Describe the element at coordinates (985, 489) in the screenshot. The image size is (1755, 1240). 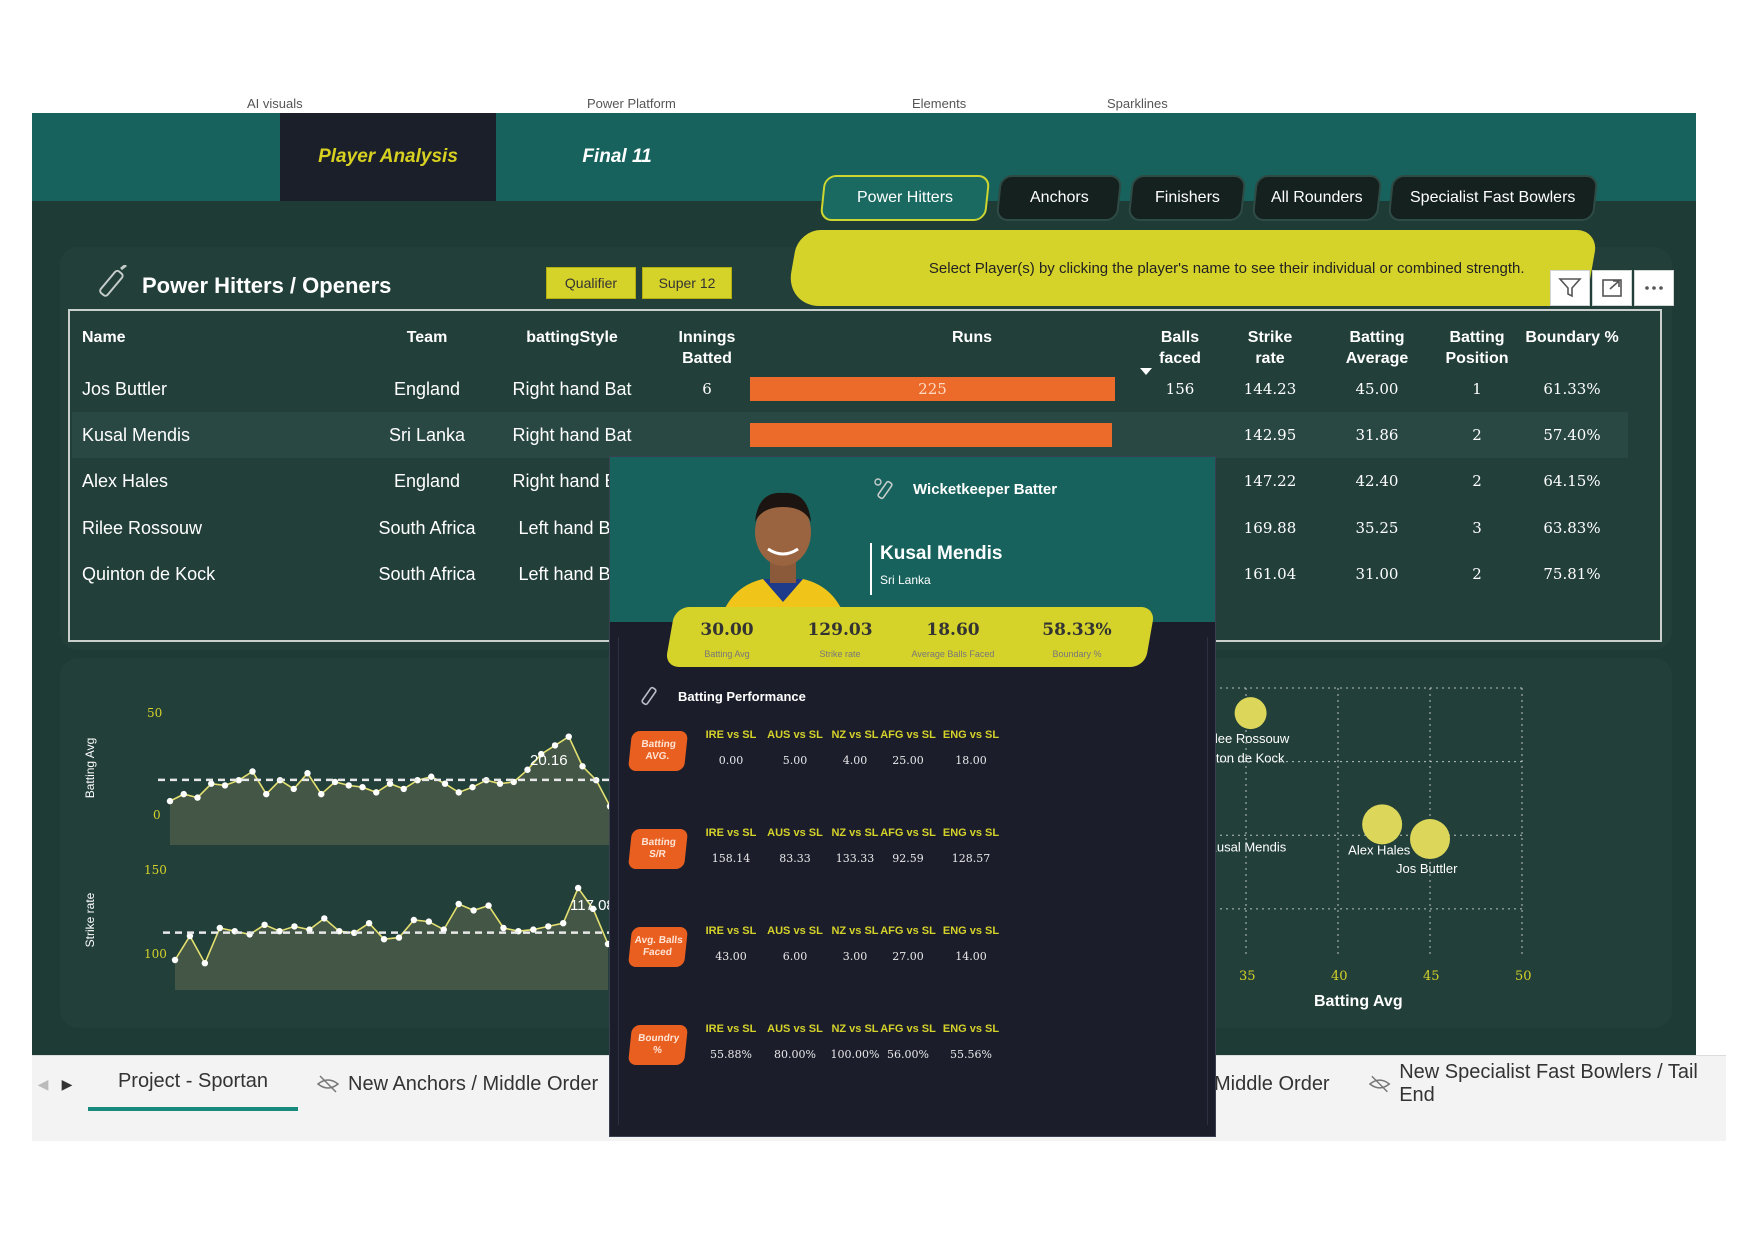
I see `tooltip-role: Wicketkeeper Batter` at that location.